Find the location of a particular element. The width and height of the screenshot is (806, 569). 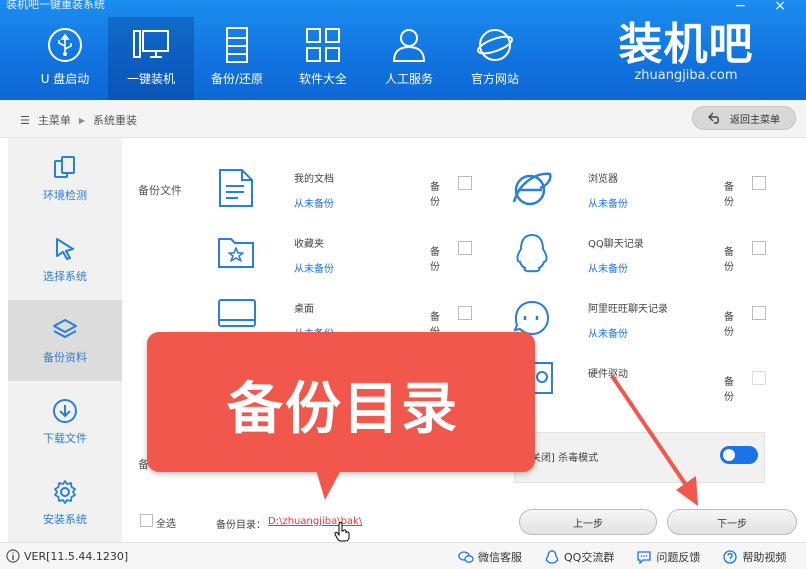

help-icon is located at coordinates (730, 557).